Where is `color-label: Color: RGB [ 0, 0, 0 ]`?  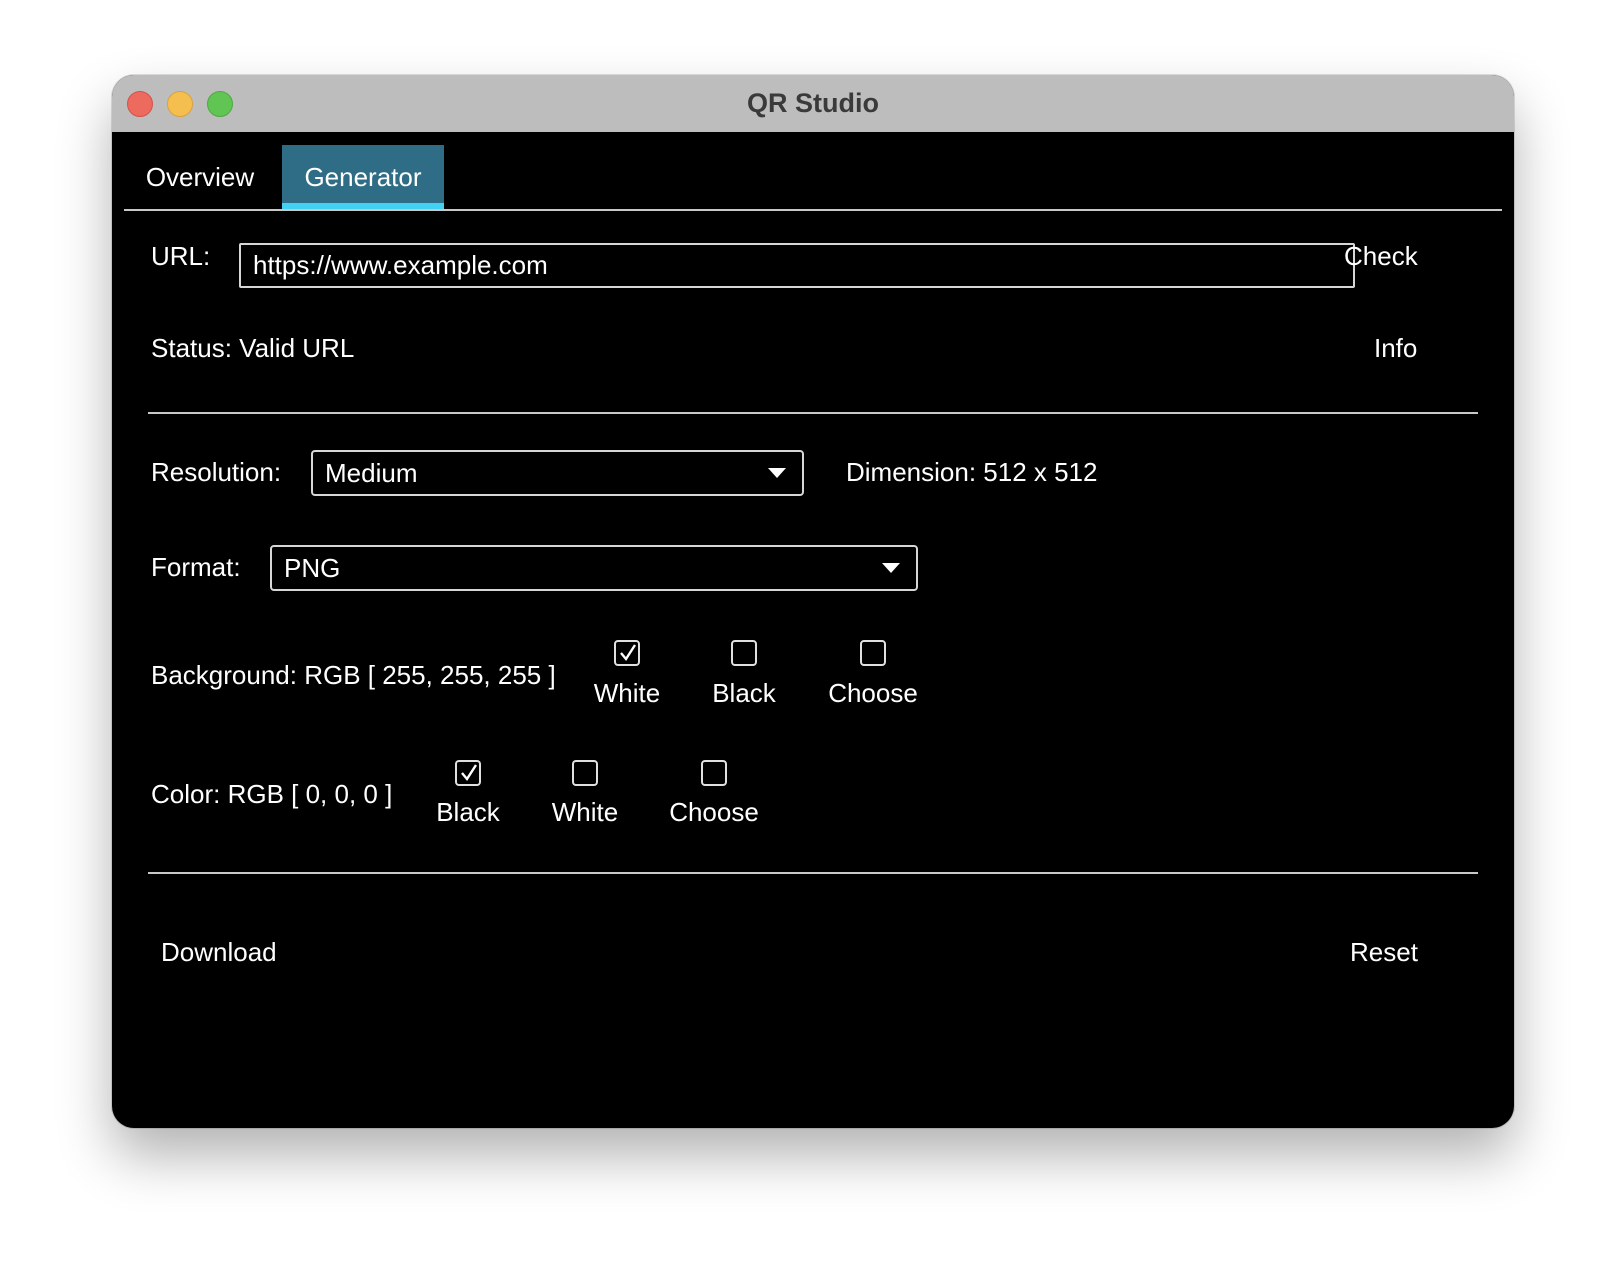
color-label: Color: RGB [ 0, 0, 0 ] is located at coordinates (272, 794).